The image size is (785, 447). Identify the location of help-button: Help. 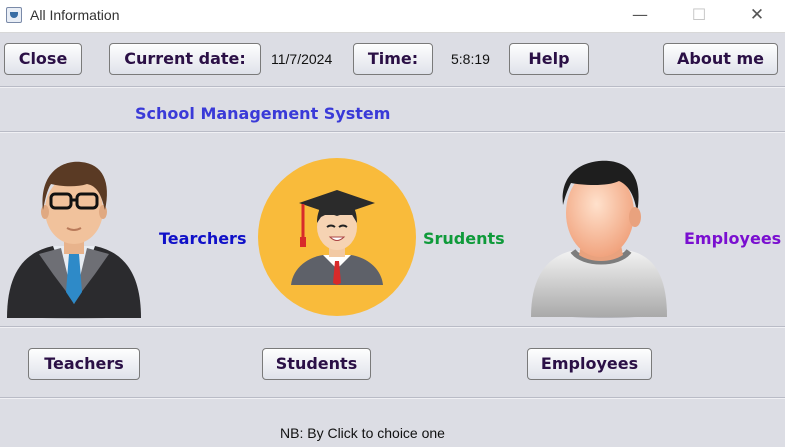
(549, 59).